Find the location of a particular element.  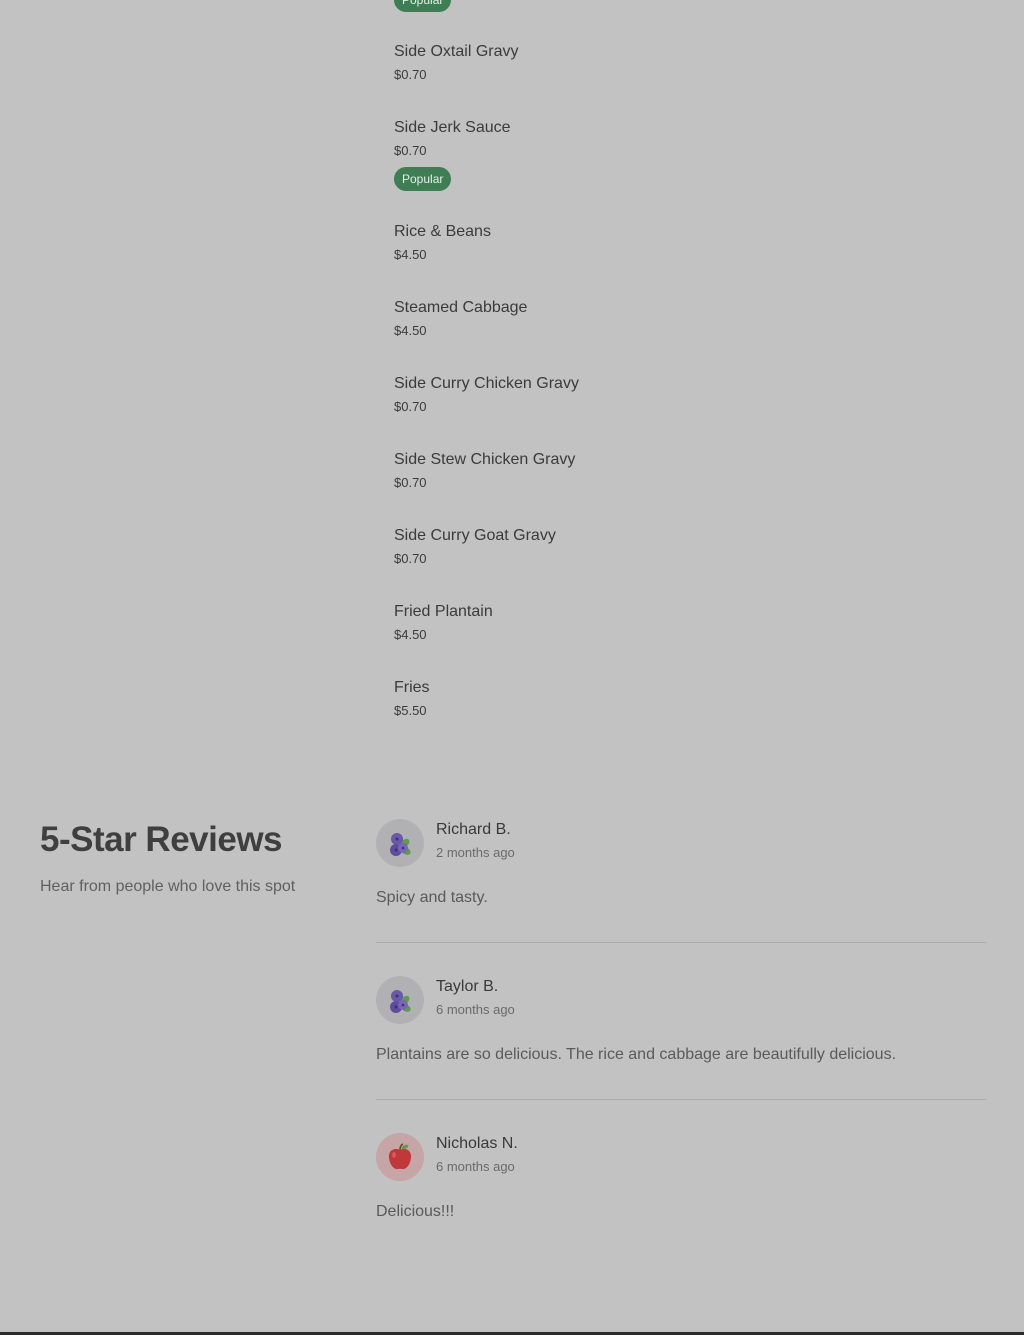

menu-item-name: Fries is located at coordinates (412, 687).